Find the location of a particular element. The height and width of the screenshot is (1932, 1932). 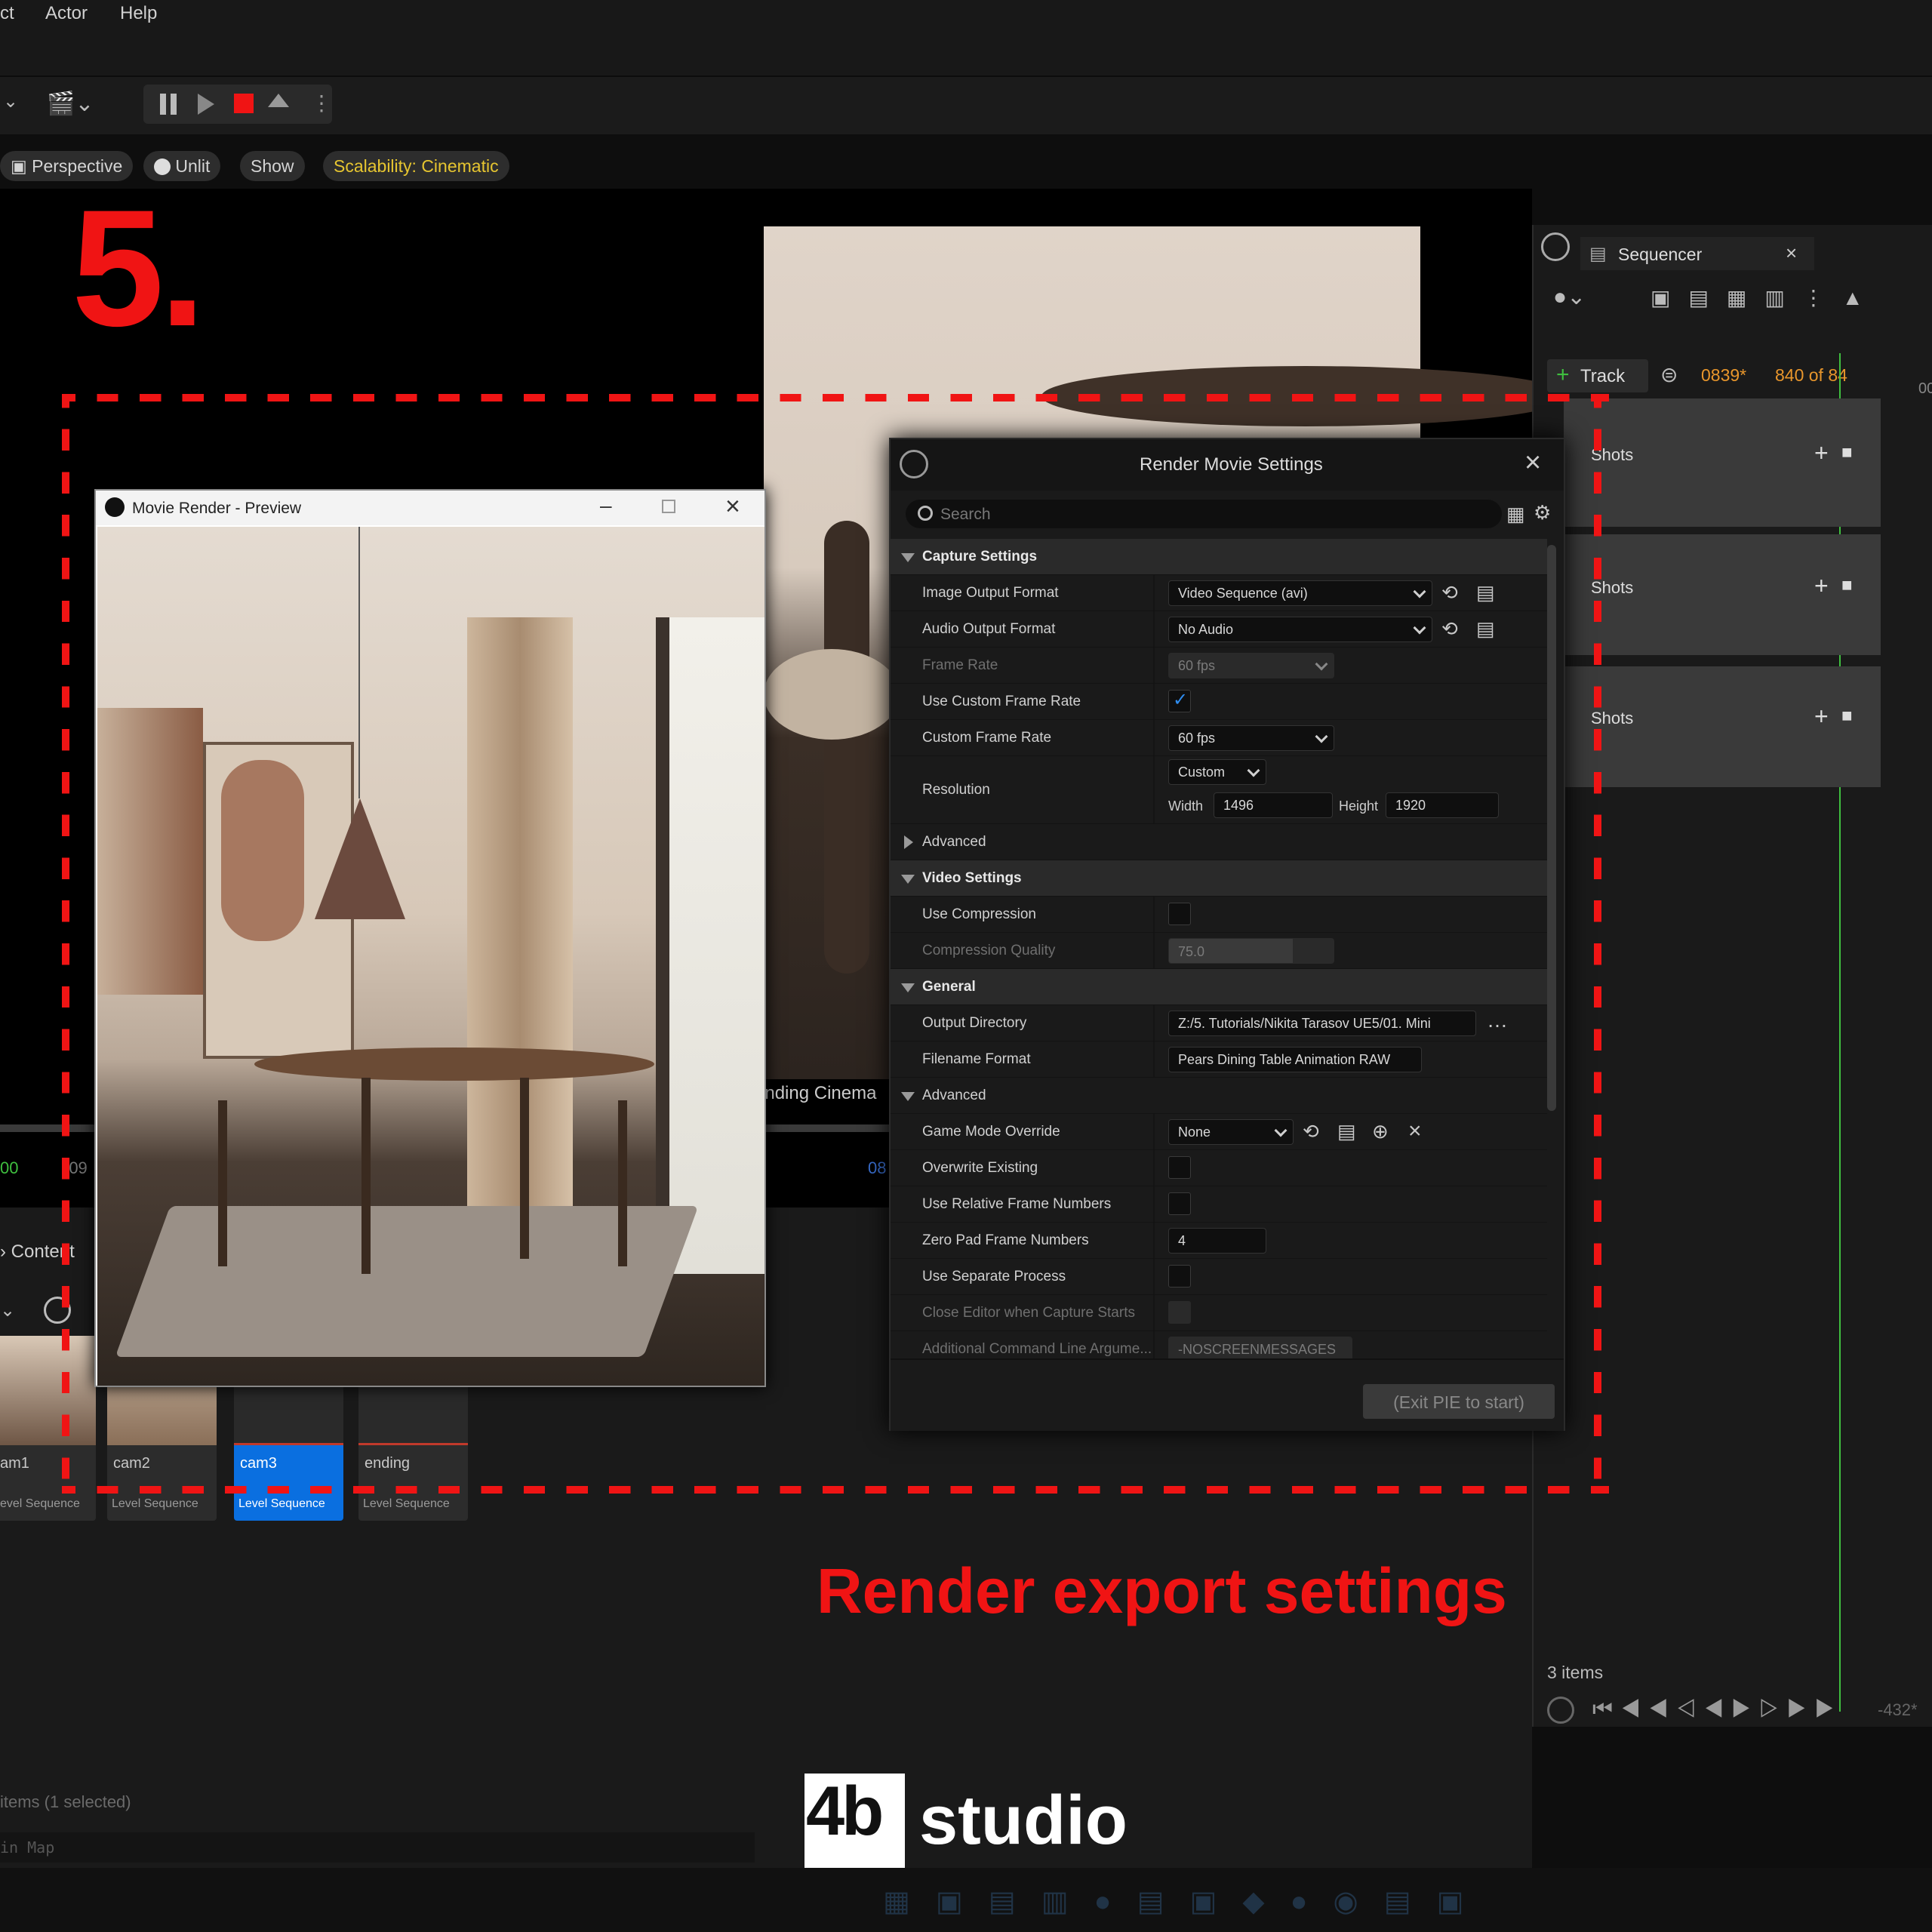

current-frame: 0839* is located at coordinates (1723, 375).